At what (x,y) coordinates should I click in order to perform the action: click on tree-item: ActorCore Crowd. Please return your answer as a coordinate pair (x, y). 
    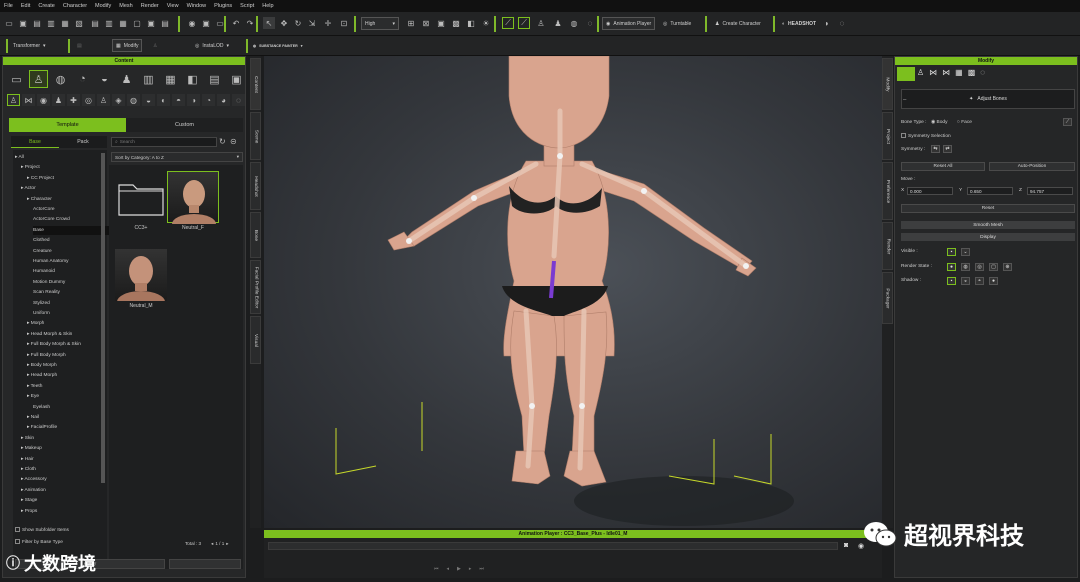
    Looking at the image, I should click on (51, 219).